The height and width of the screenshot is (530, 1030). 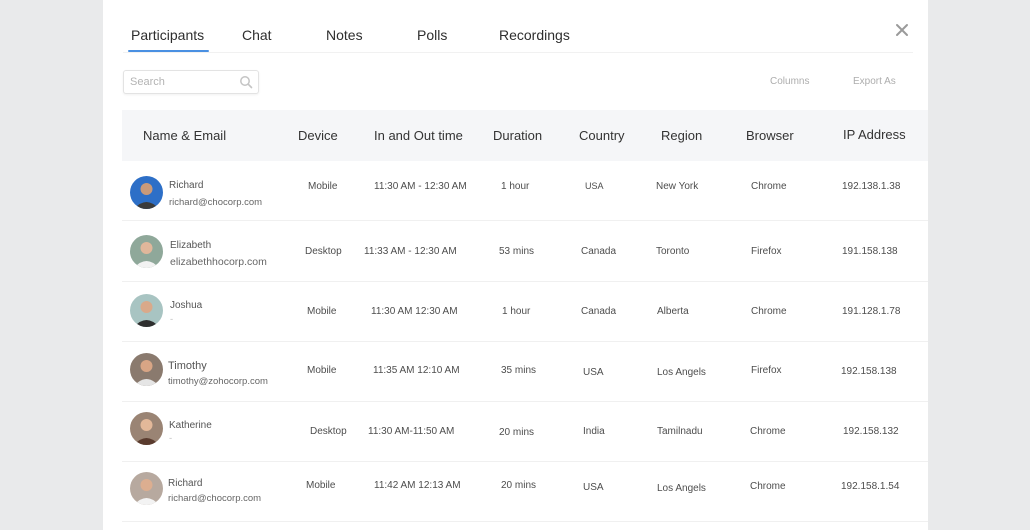 I want to click on search-icon, so click(x=246, y=82).